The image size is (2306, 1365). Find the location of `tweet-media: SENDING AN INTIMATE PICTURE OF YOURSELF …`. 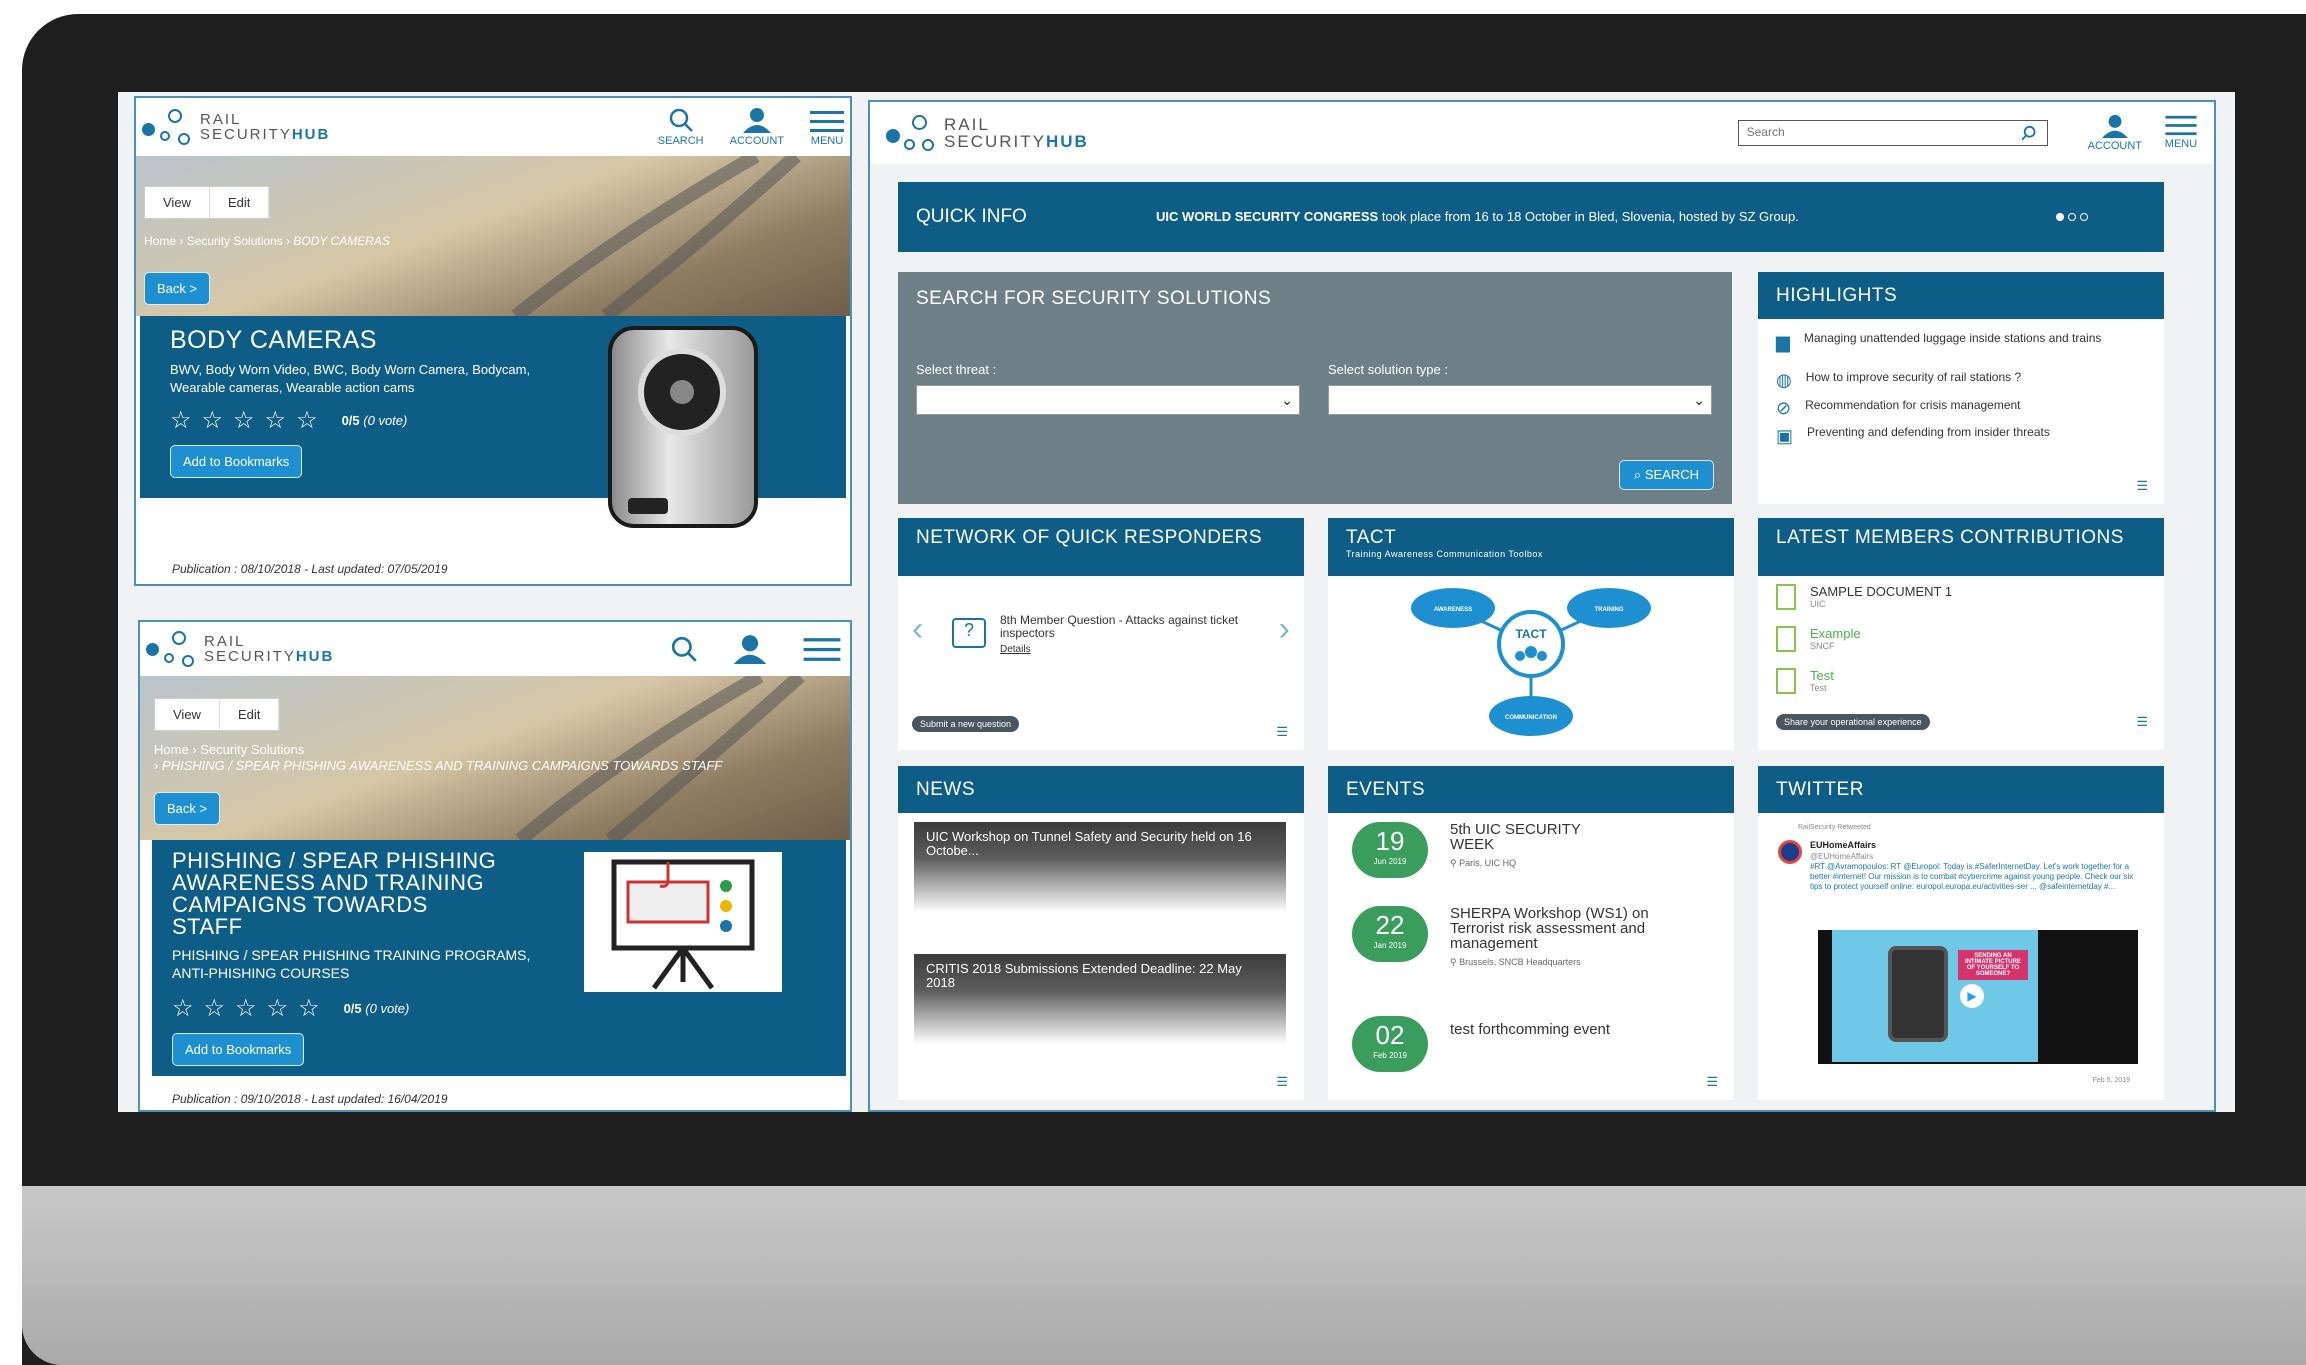

tweet-media: SENDING AN INTIMATE PICTURE OF YOURSELF … is located at coordinates (1978, 997).